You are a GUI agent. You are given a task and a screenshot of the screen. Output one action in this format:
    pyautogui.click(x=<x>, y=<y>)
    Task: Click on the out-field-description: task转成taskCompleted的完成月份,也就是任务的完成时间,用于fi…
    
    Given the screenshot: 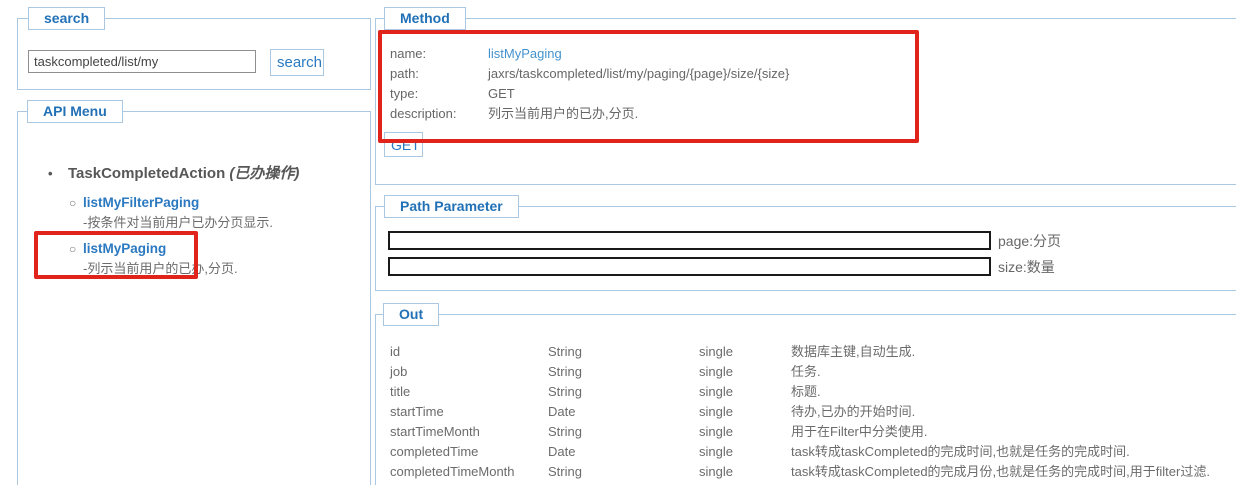 What is the action you would take?
    pyautogui.click(x=1000, y=471)
    